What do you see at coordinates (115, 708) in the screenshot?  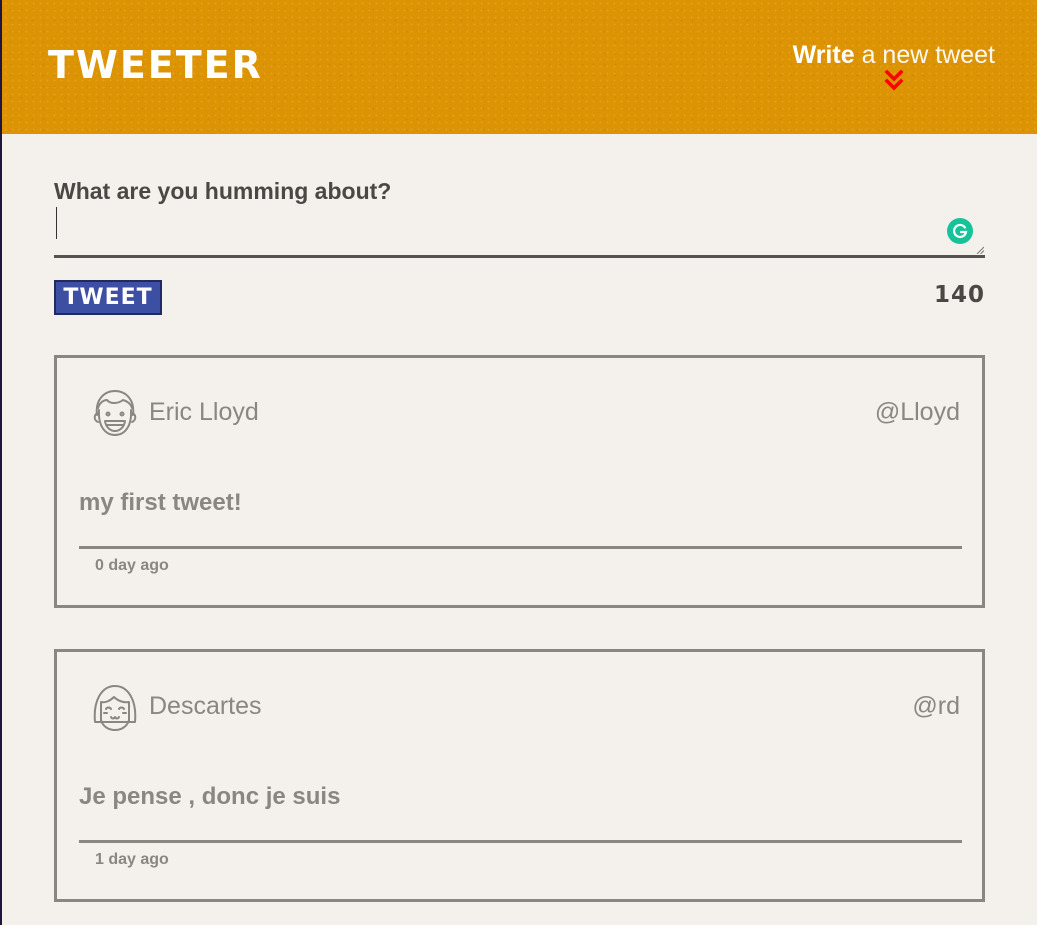 I see `girl-face-avatar-icon` at bounding box center [115, 708].